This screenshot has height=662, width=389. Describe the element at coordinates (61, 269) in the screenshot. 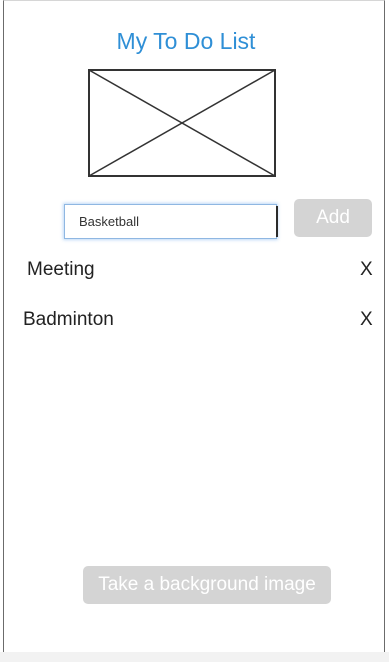

I see `todo-text: Meeting` at that location.